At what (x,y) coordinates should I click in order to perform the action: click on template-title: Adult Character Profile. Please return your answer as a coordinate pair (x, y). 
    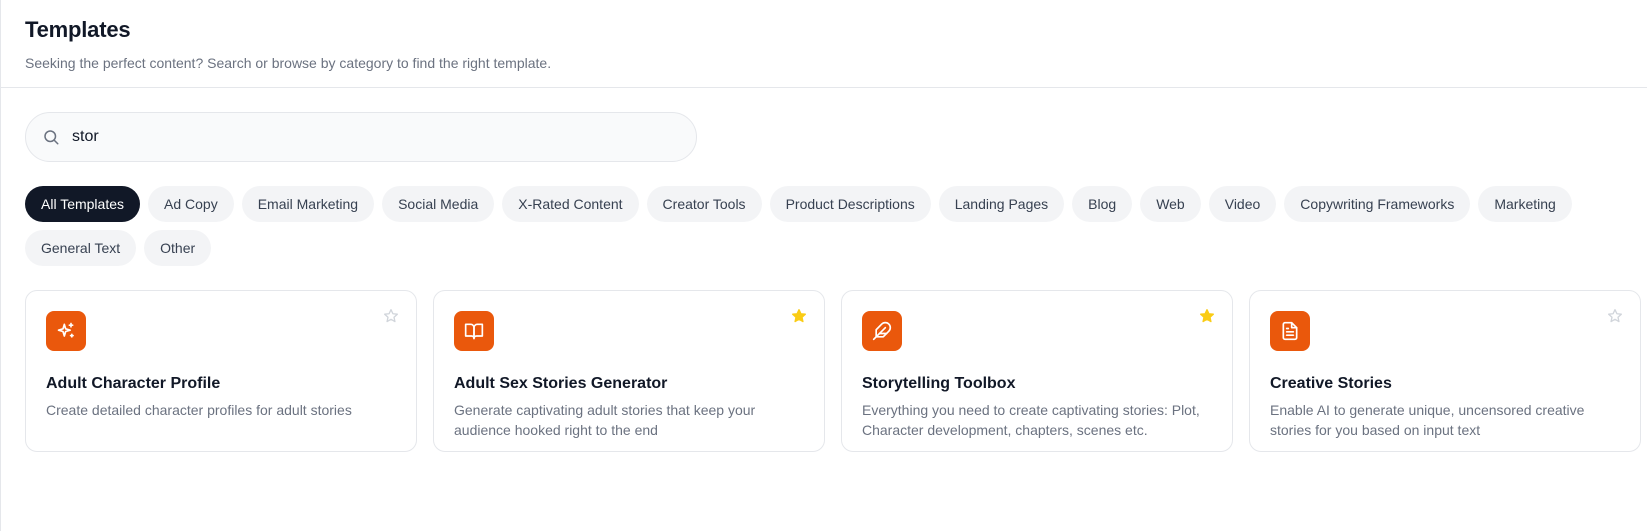
    Looking at the image, I should click on (133, 383).